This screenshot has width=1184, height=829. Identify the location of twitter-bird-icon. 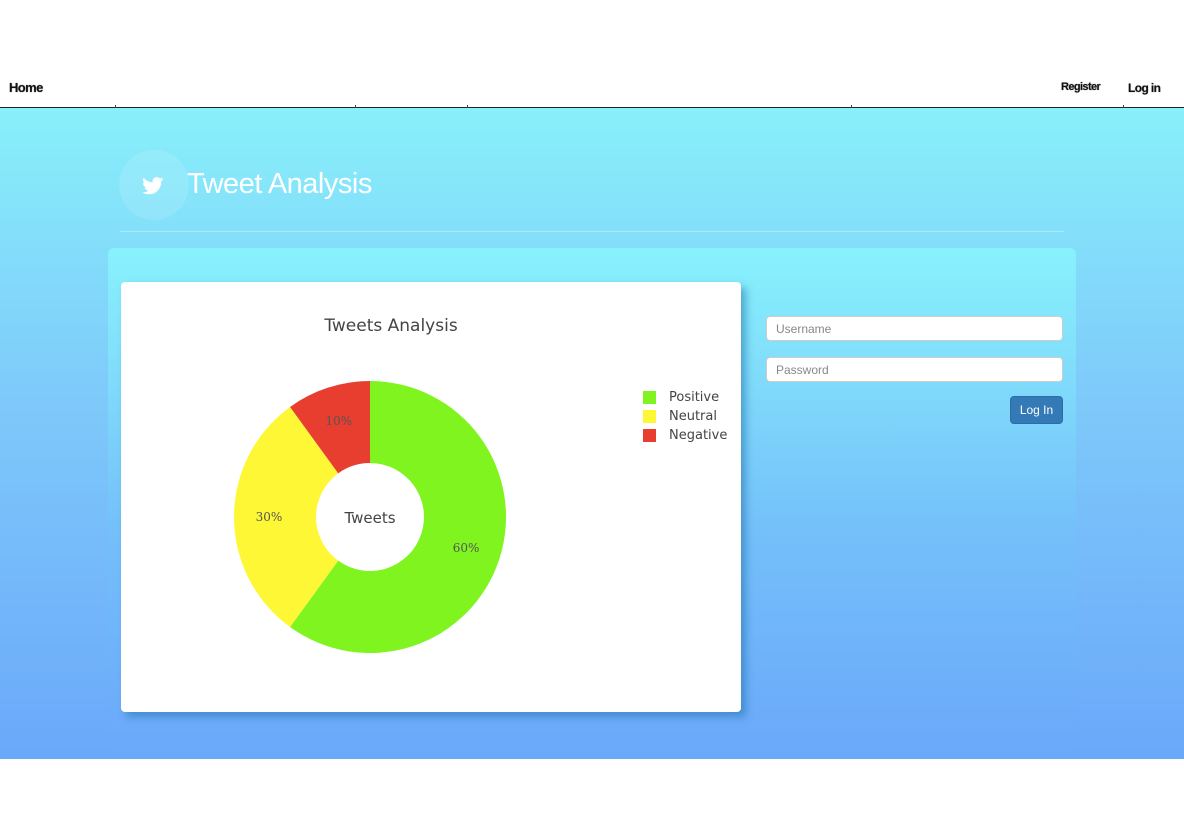
(153, 186).